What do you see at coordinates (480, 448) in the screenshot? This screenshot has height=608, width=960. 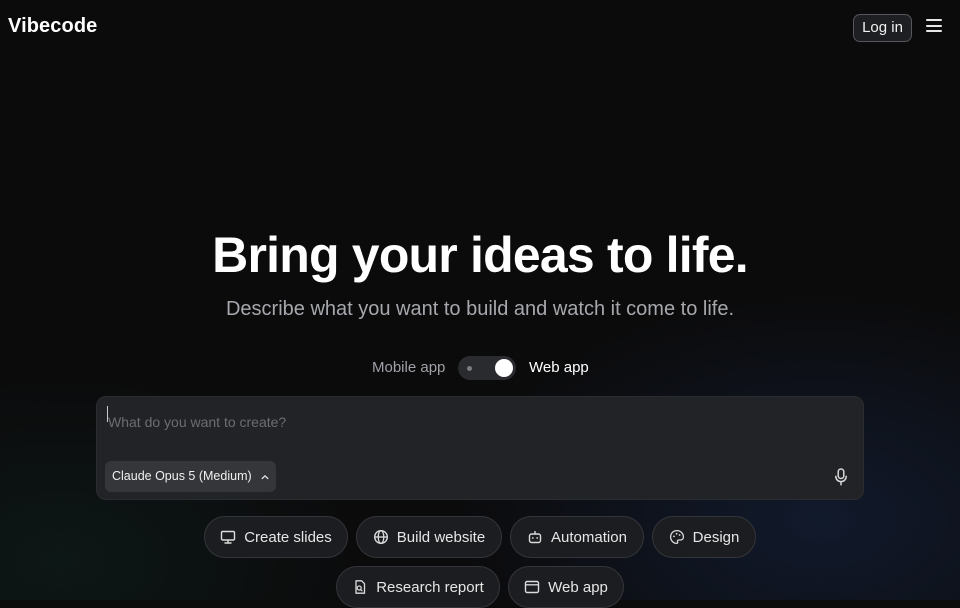 I see `prompt-box: Claude Opus 5 (Medium)` at bounding box center [480, 448].